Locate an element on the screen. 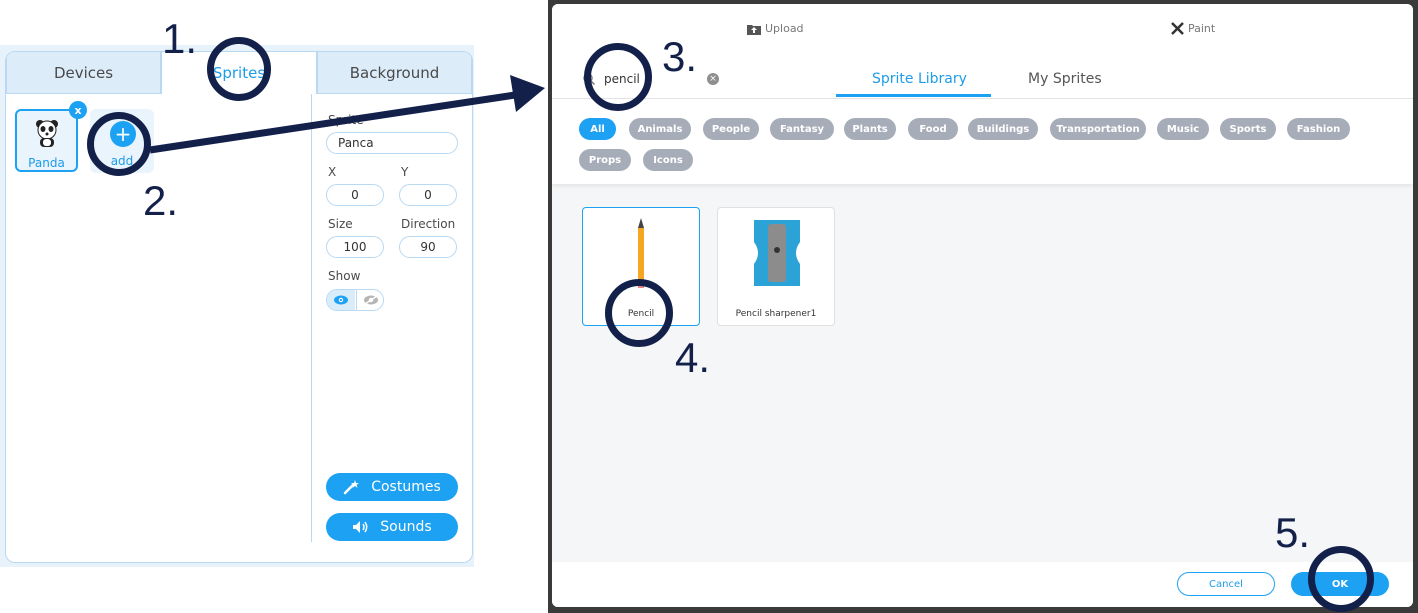  annotation-step-1: 1. is located at coordinates (180, 38).